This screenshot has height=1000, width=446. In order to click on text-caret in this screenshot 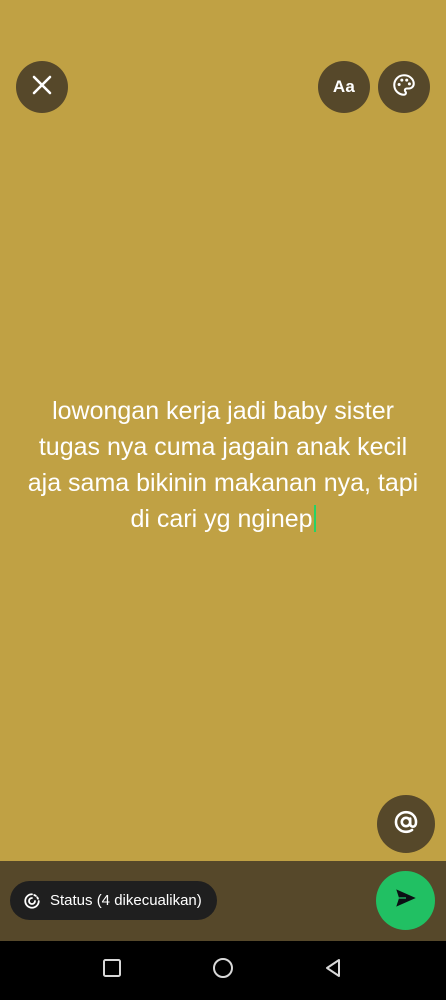, I will do `click(314, 518)`.